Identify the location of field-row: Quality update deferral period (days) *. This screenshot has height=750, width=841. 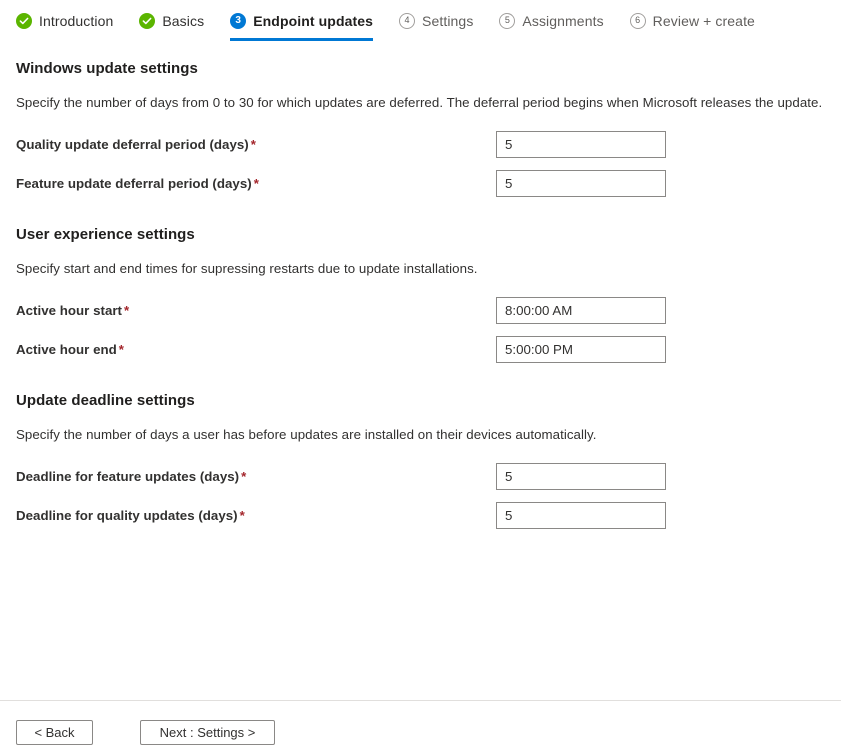
(420, 144).